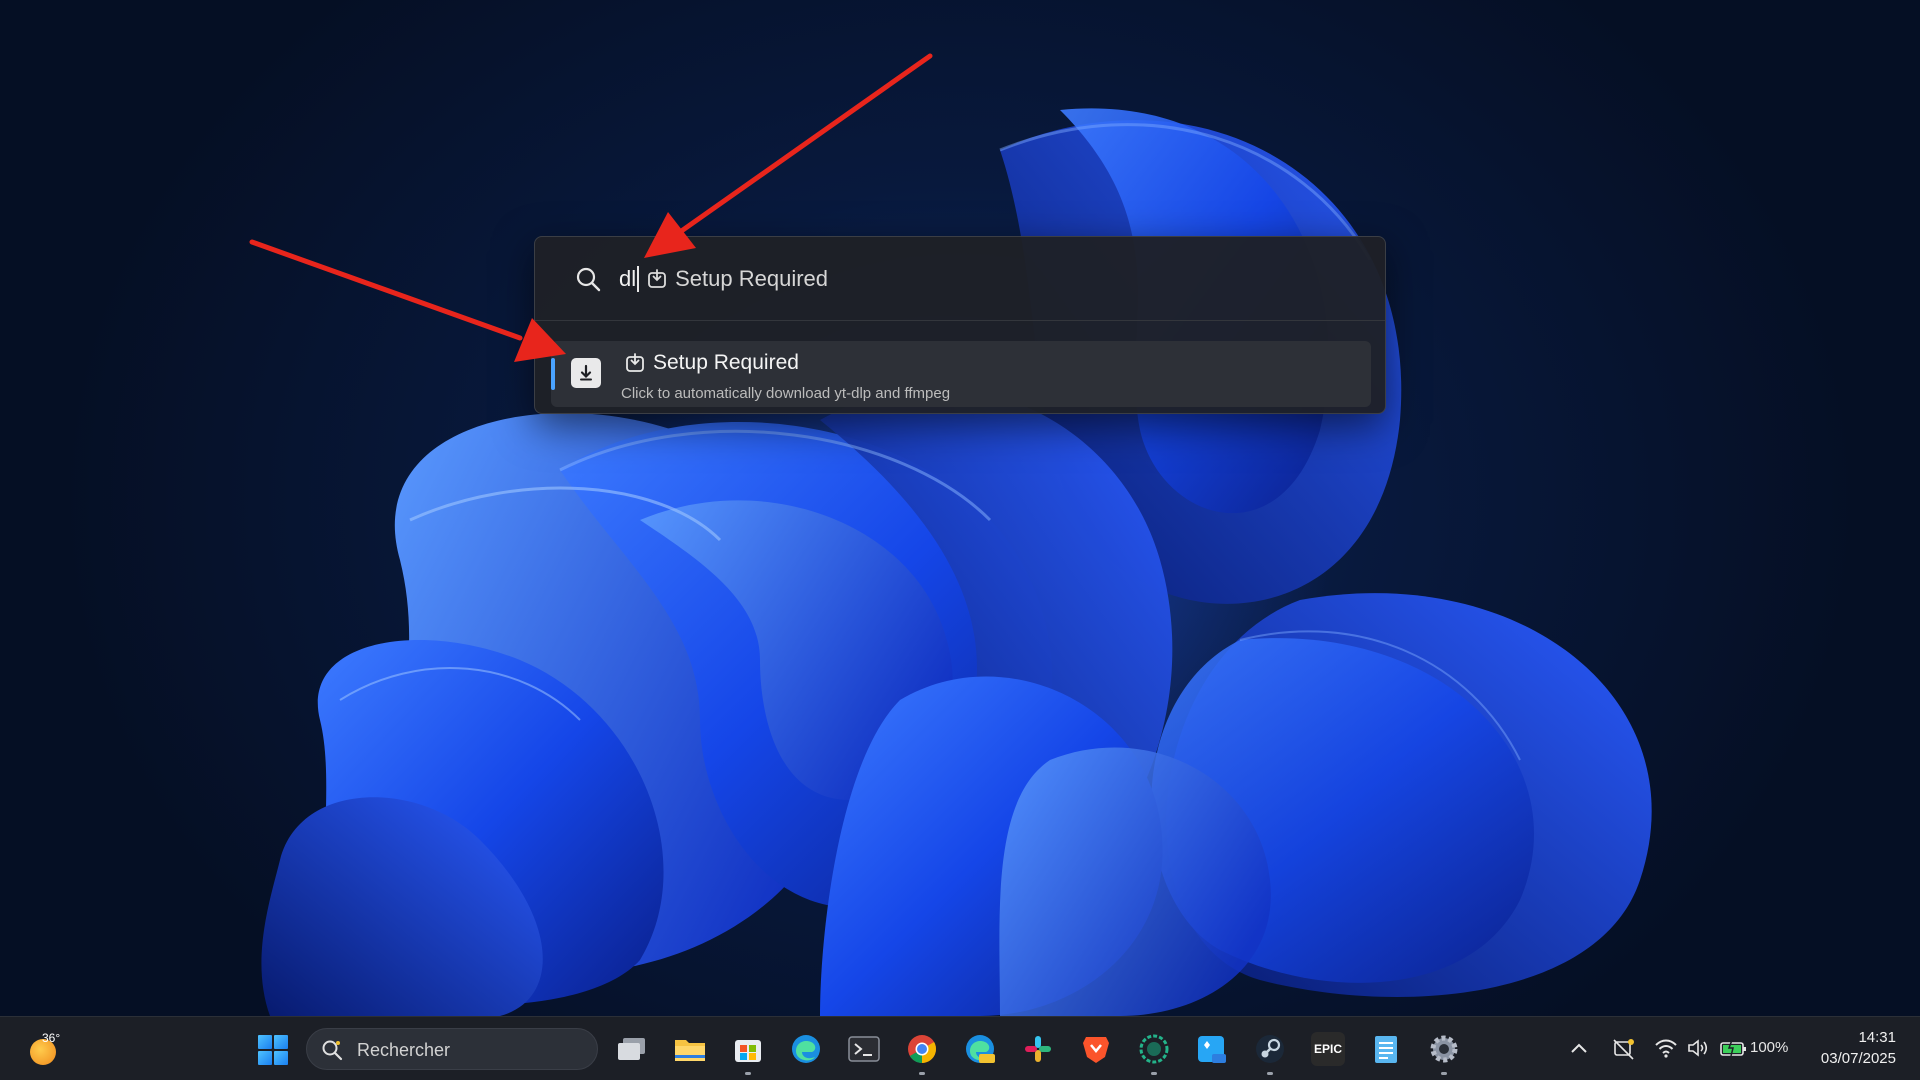  Describe the element at coordinates (1666, 1048) in the screenshot. I see `wifi-icon` at that location.